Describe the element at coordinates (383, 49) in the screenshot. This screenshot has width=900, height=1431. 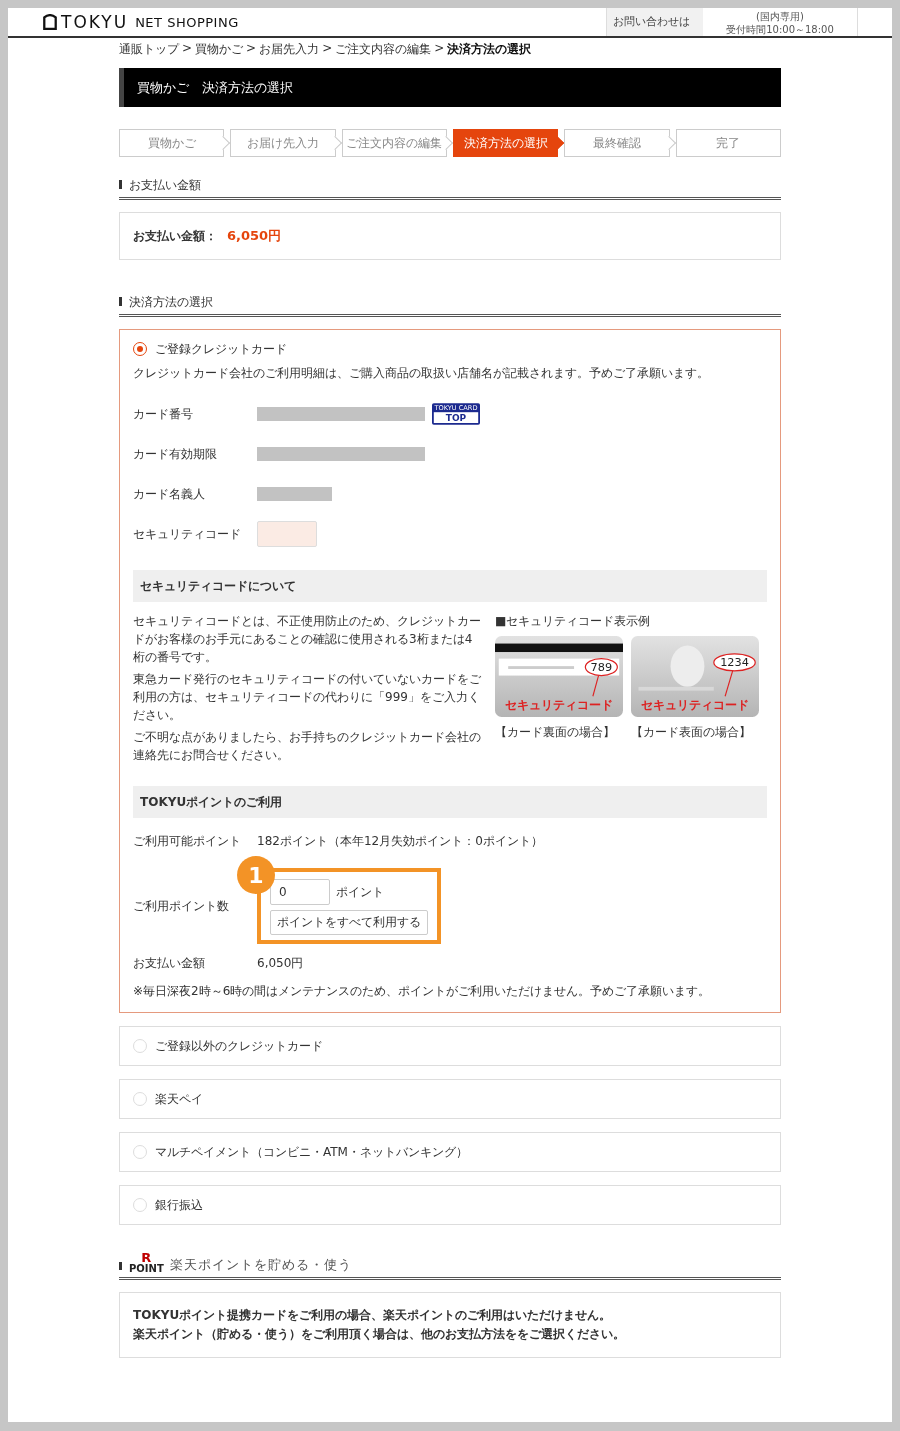
I see `breadcrumb-link: ご注文内容の編集` at that location.